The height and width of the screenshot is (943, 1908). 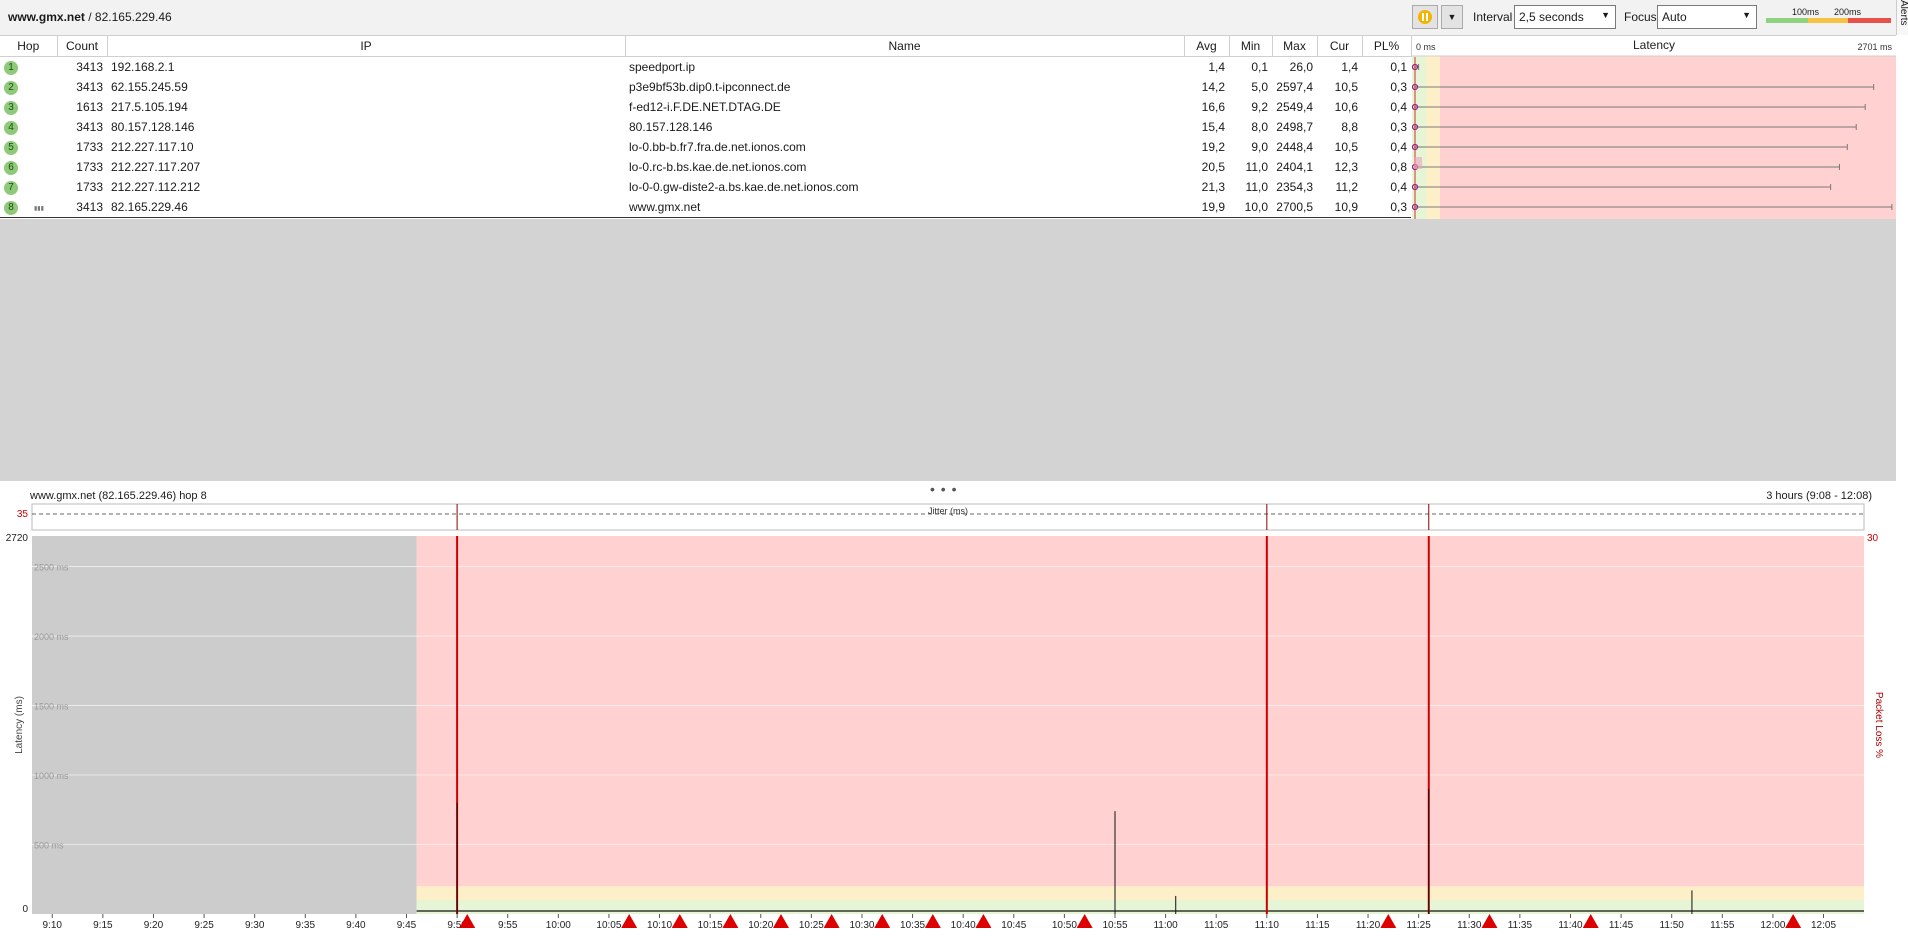 I want to click on col-name: Name, so click(x=905, y=46).